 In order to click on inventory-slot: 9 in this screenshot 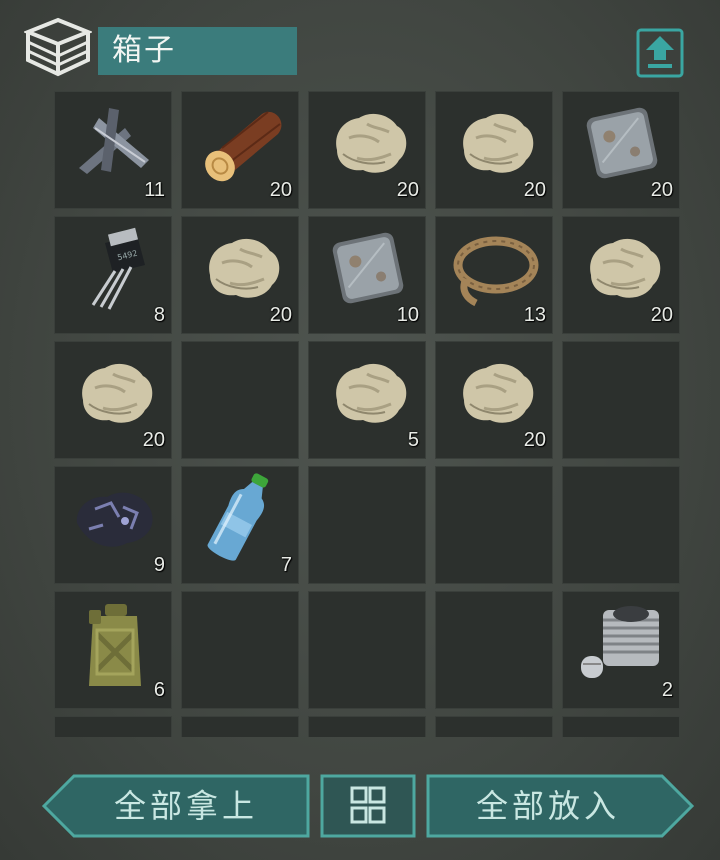, I will do `click(113, 525)`.